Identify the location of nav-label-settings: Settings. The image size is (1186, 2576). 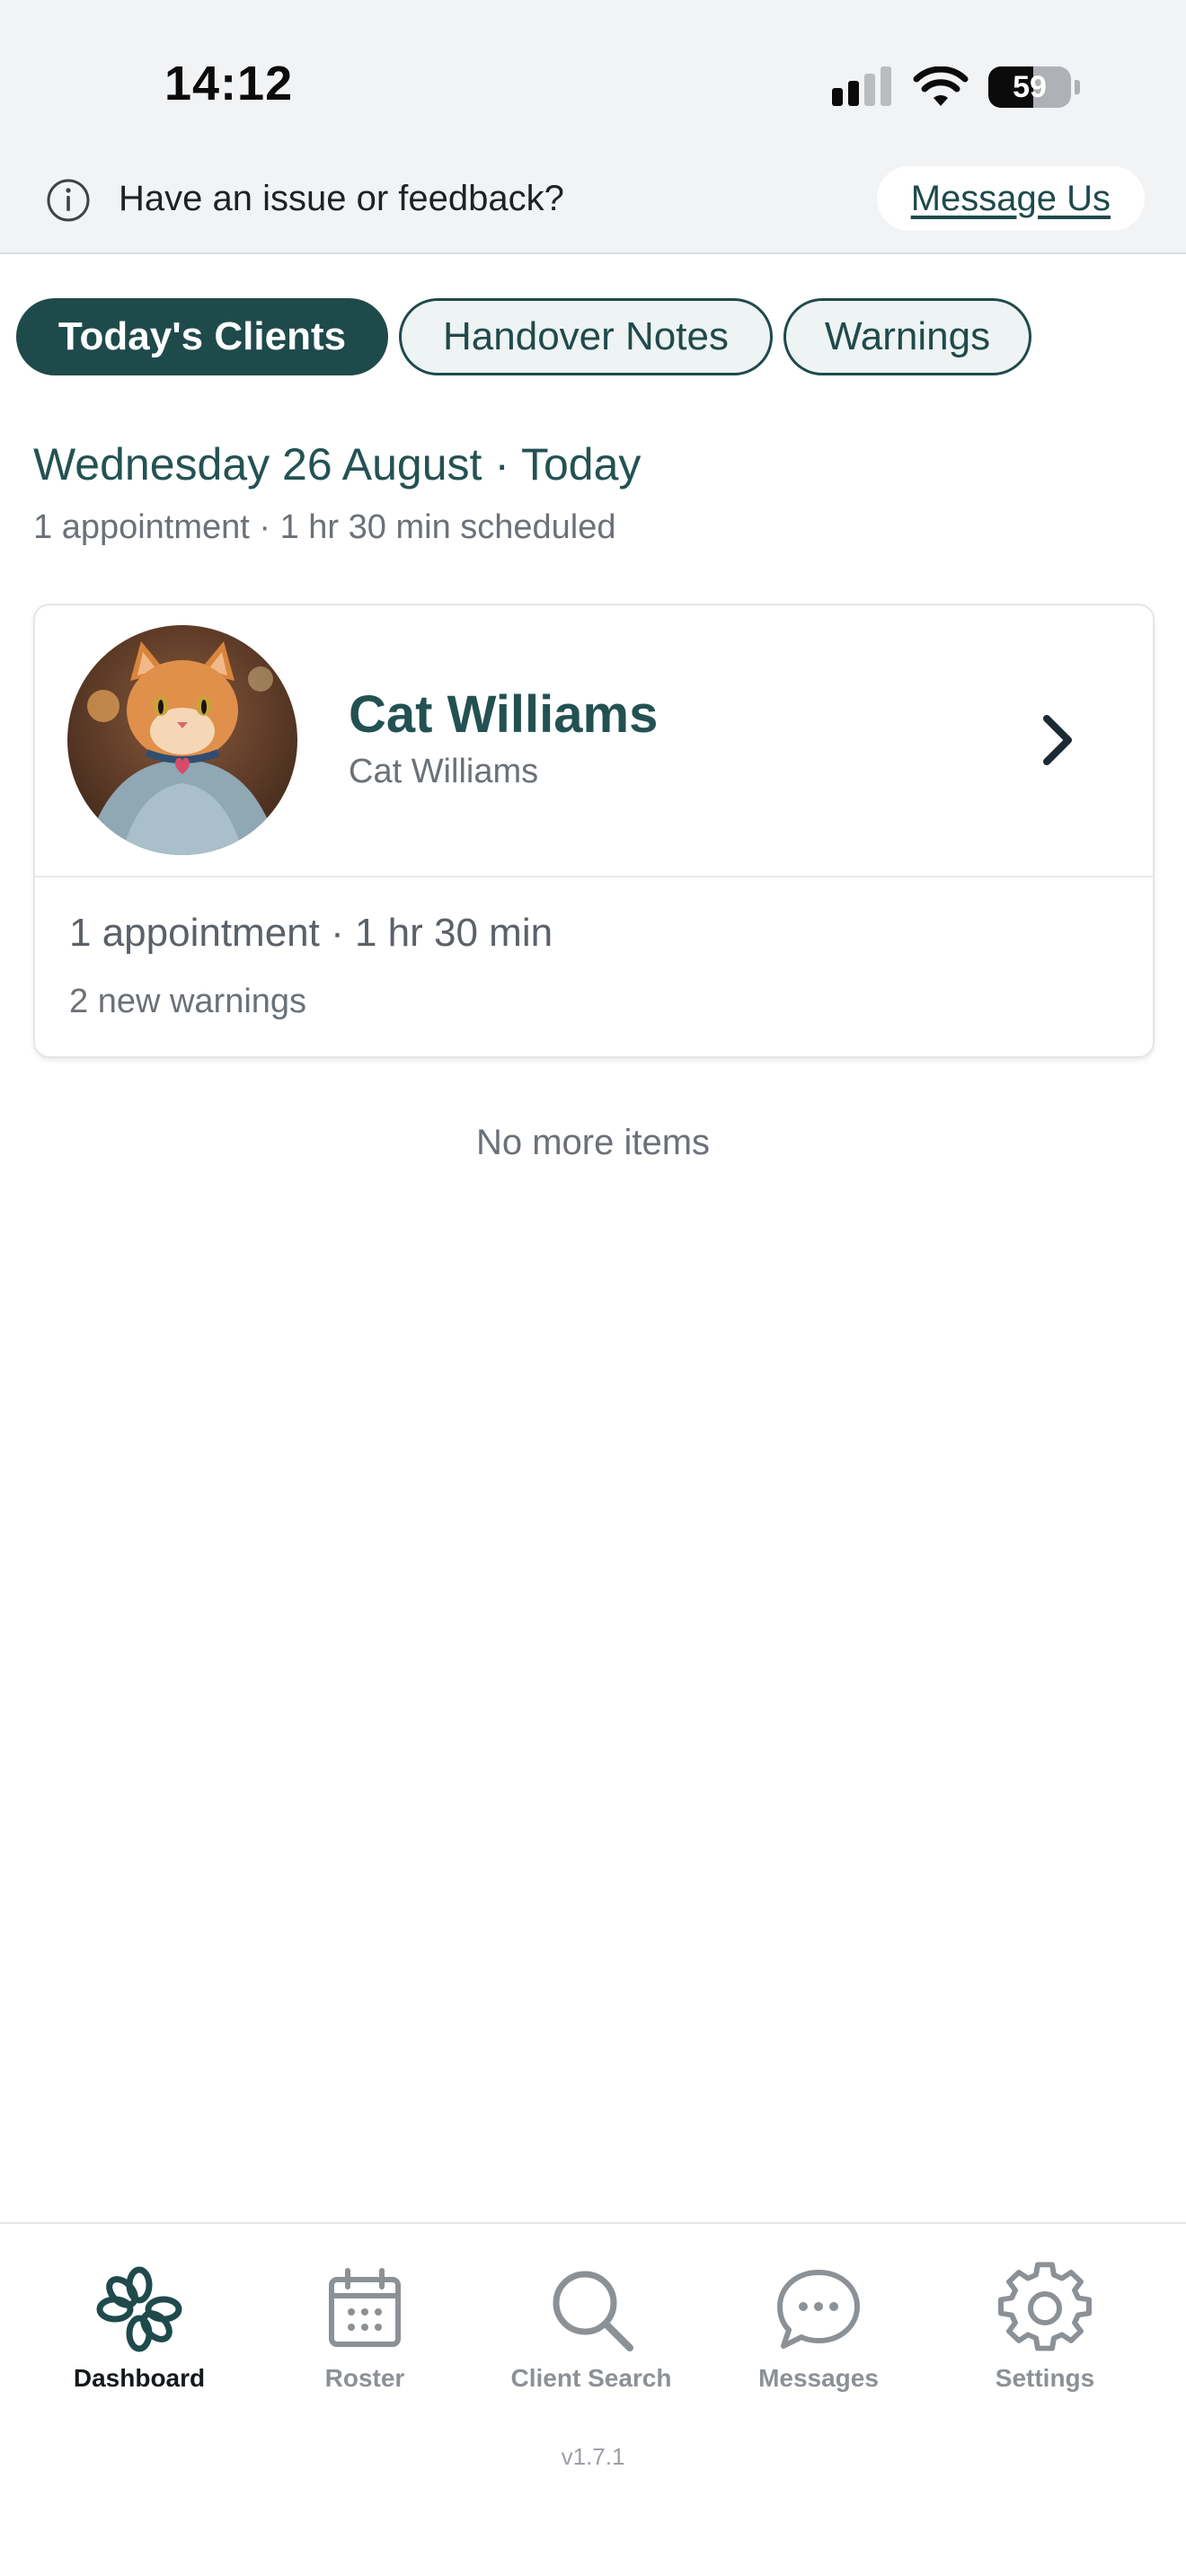
(1045, 2378).